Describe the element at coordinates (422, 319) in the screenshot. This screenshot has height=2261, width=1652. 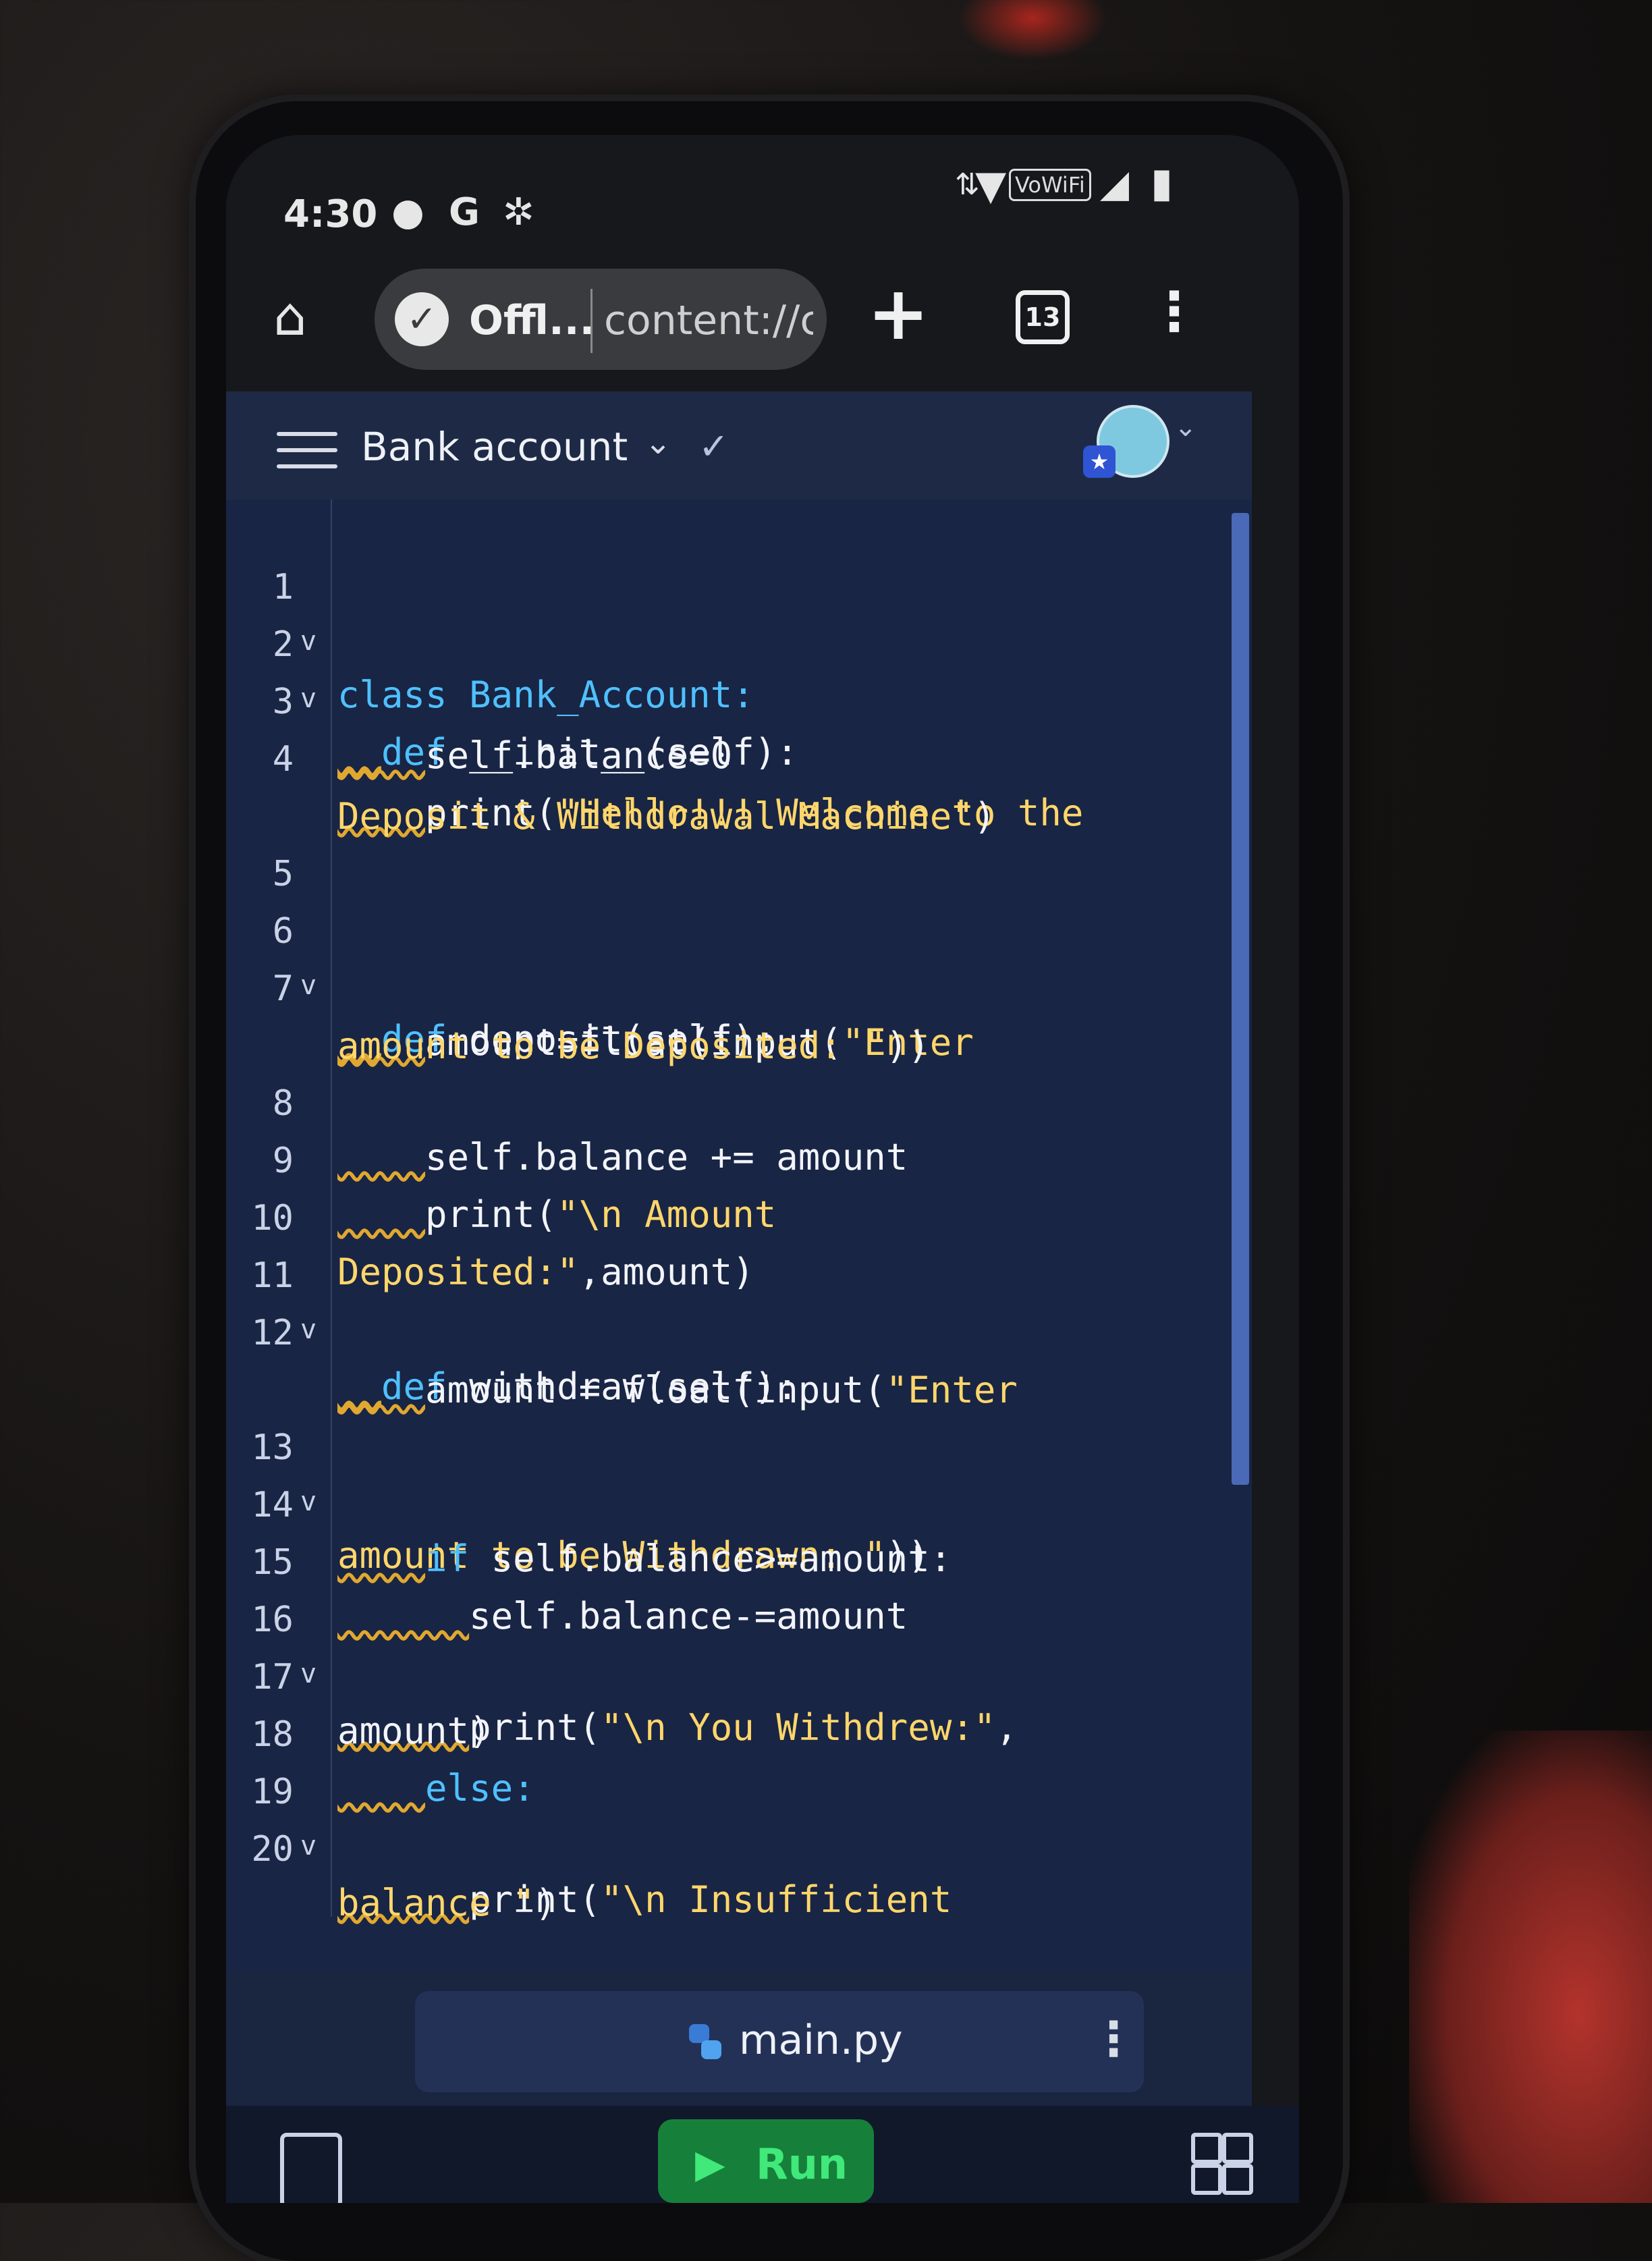
I see `offline-check-icon: ✓` at that location.